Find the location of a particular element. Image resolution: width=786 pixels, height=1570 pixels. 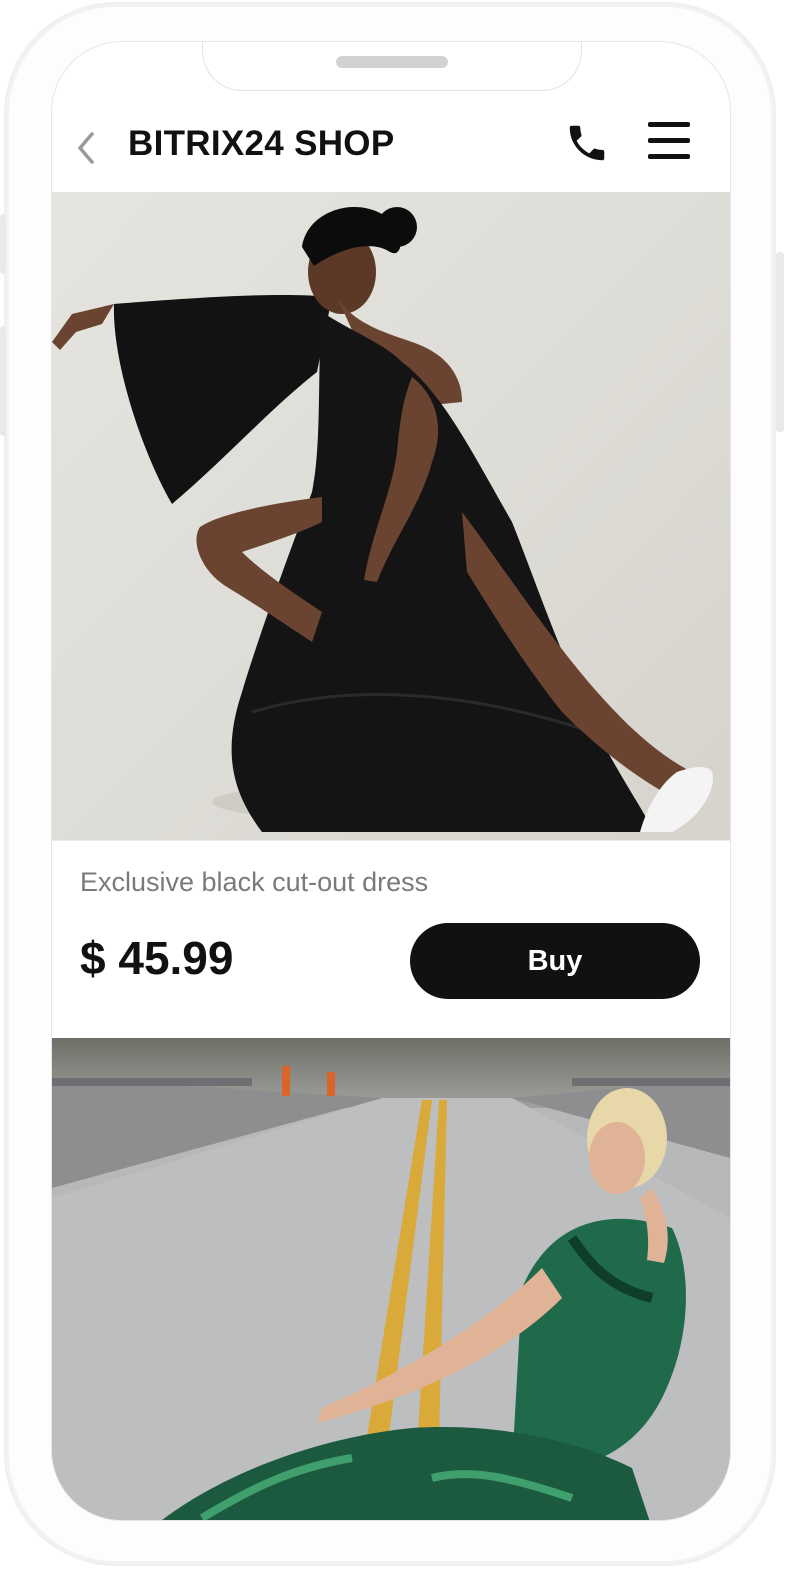

chevron-left-icon is located at coordinates (86, 148).